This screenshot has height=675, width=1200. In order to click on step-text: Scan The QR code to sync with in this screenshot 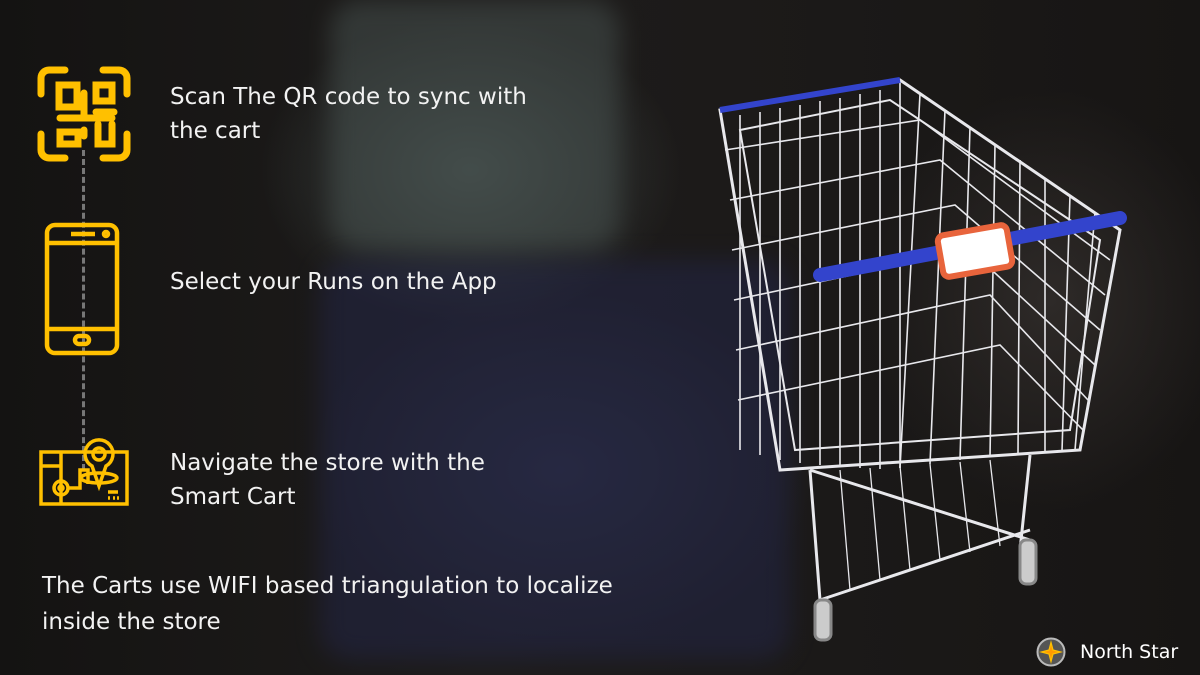, I will do `click(348, 97)`.